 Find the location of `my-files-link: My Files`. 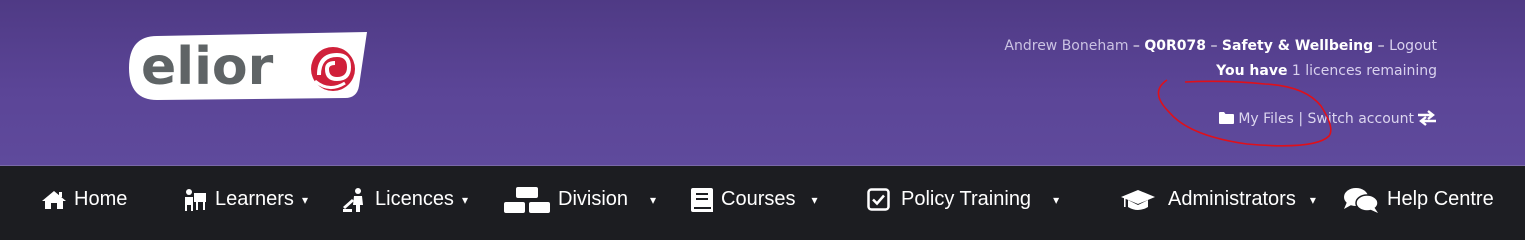

my-files-link: My Files is located at coordinates (1258, 119).